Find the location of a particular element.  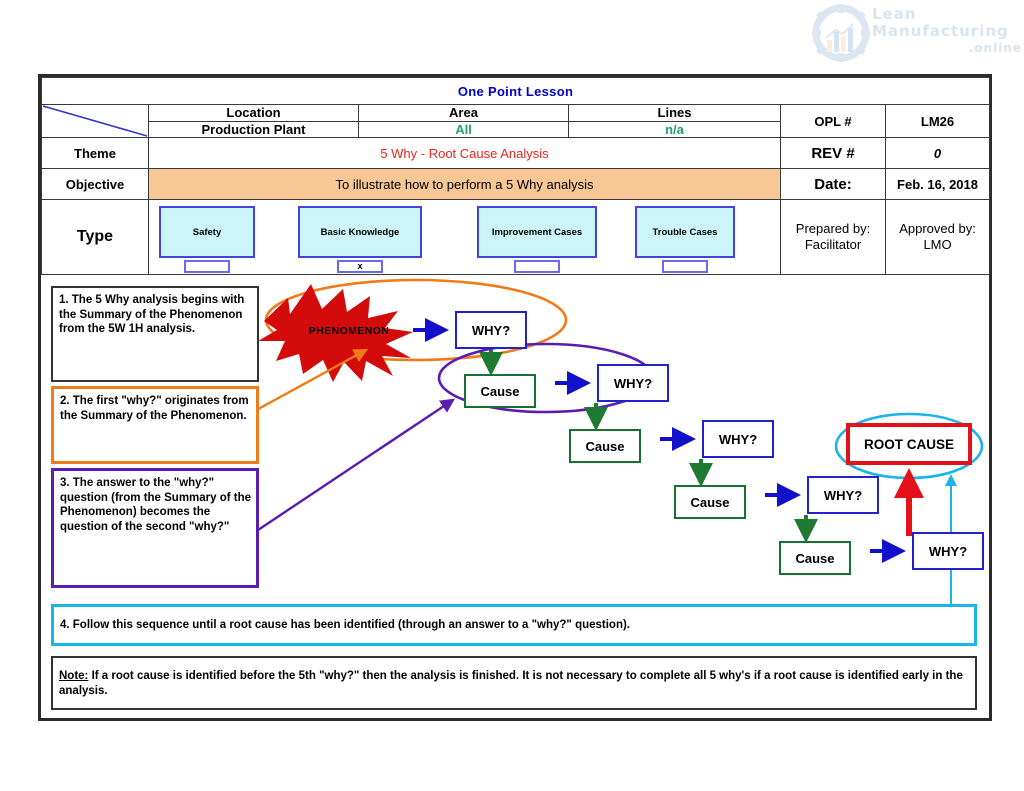

type-label-improvement-cases: Improvement Cases is located at coordinates (537, 232).